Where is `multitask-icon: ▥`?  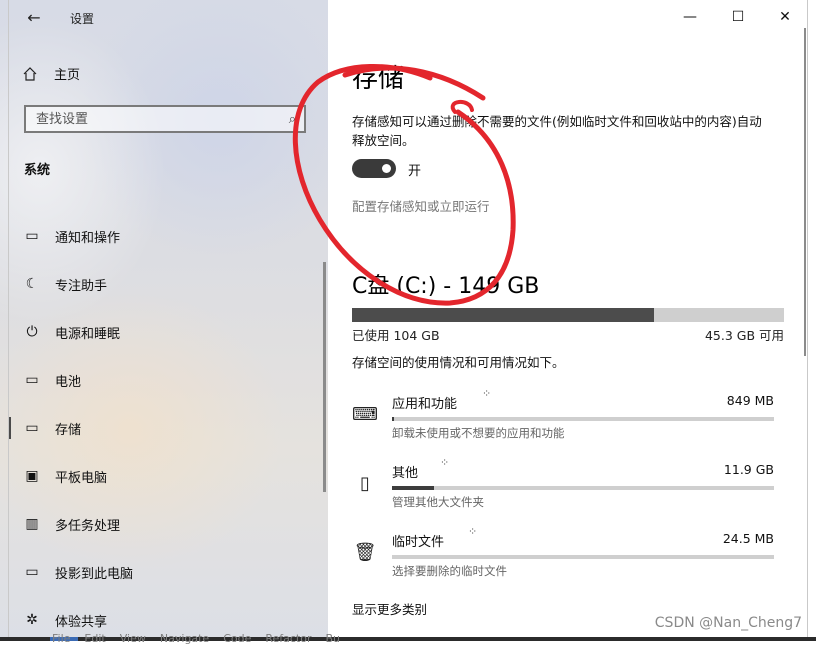
multitask-icon: ▥ is located at coordinates (32, 524).